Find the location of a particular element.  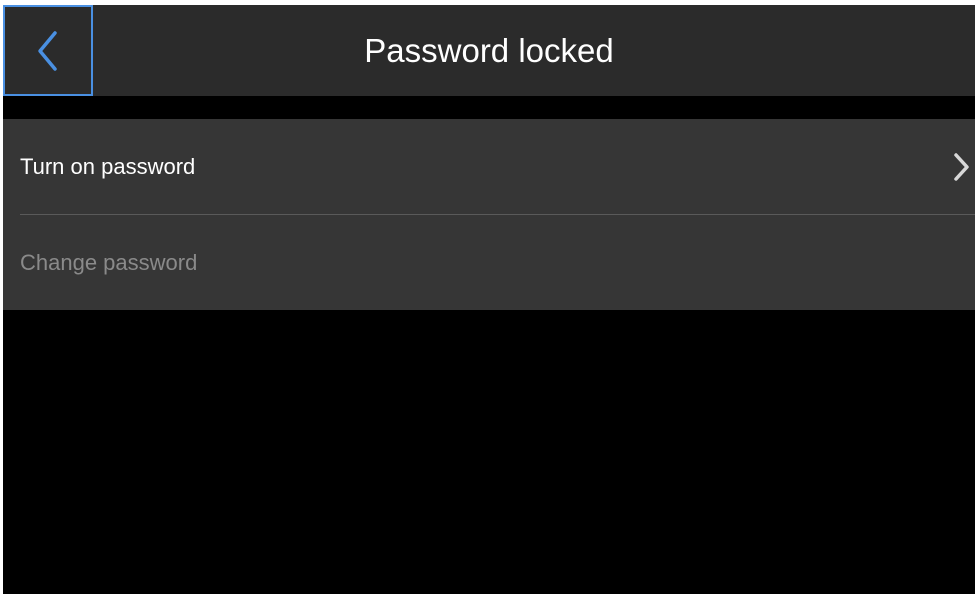

chevron-left-icon is located at coordinates (48, 51).